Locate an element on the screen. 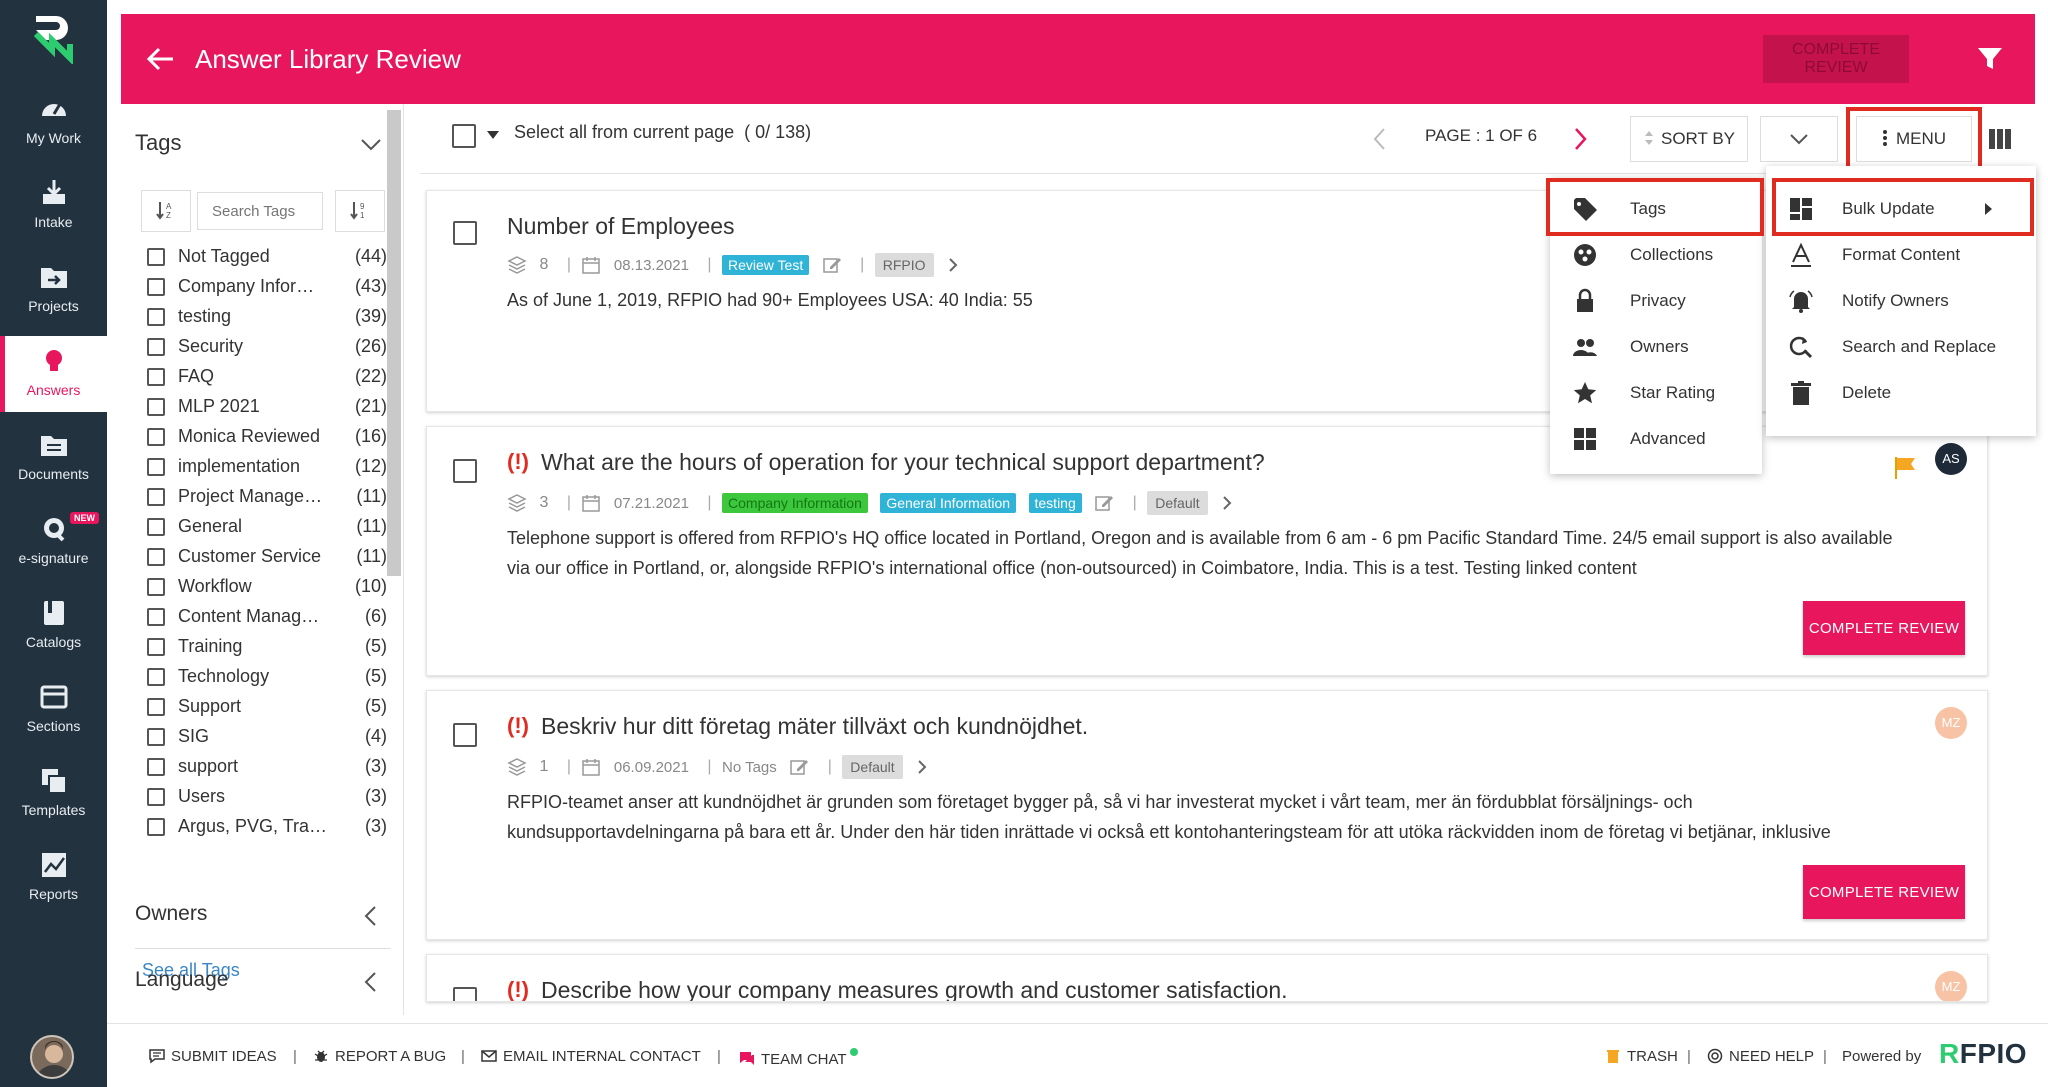  tag-filter-item: testing (39) is located at coordinates (267, 318).